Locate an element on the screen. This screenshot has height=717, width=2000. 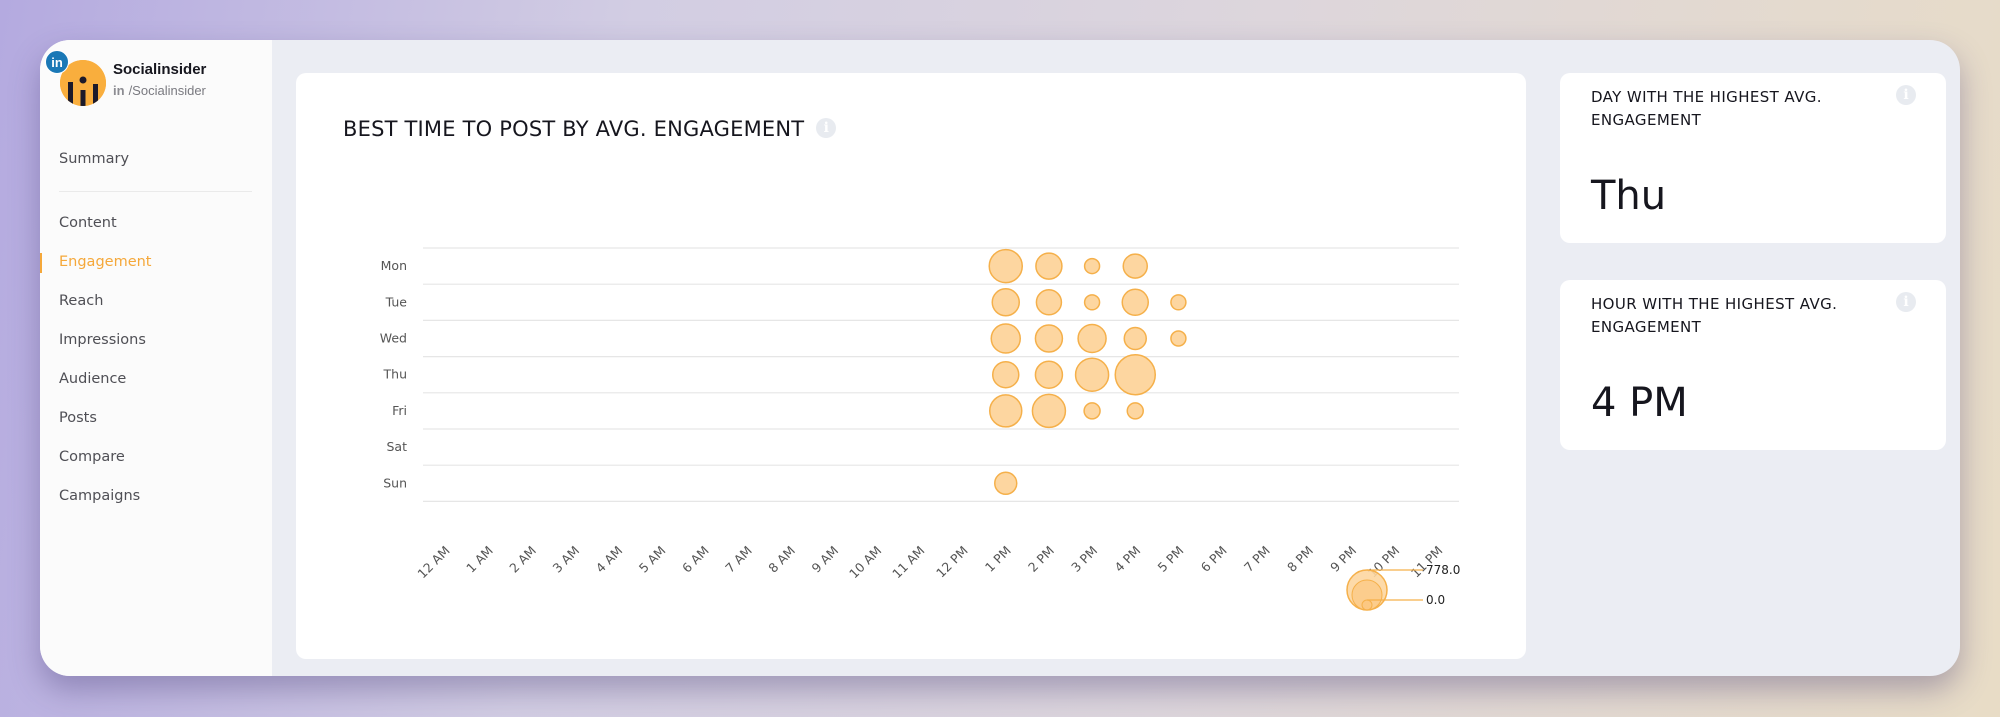
x-tick-label: 1 AM is located at coordinates (479, 559).